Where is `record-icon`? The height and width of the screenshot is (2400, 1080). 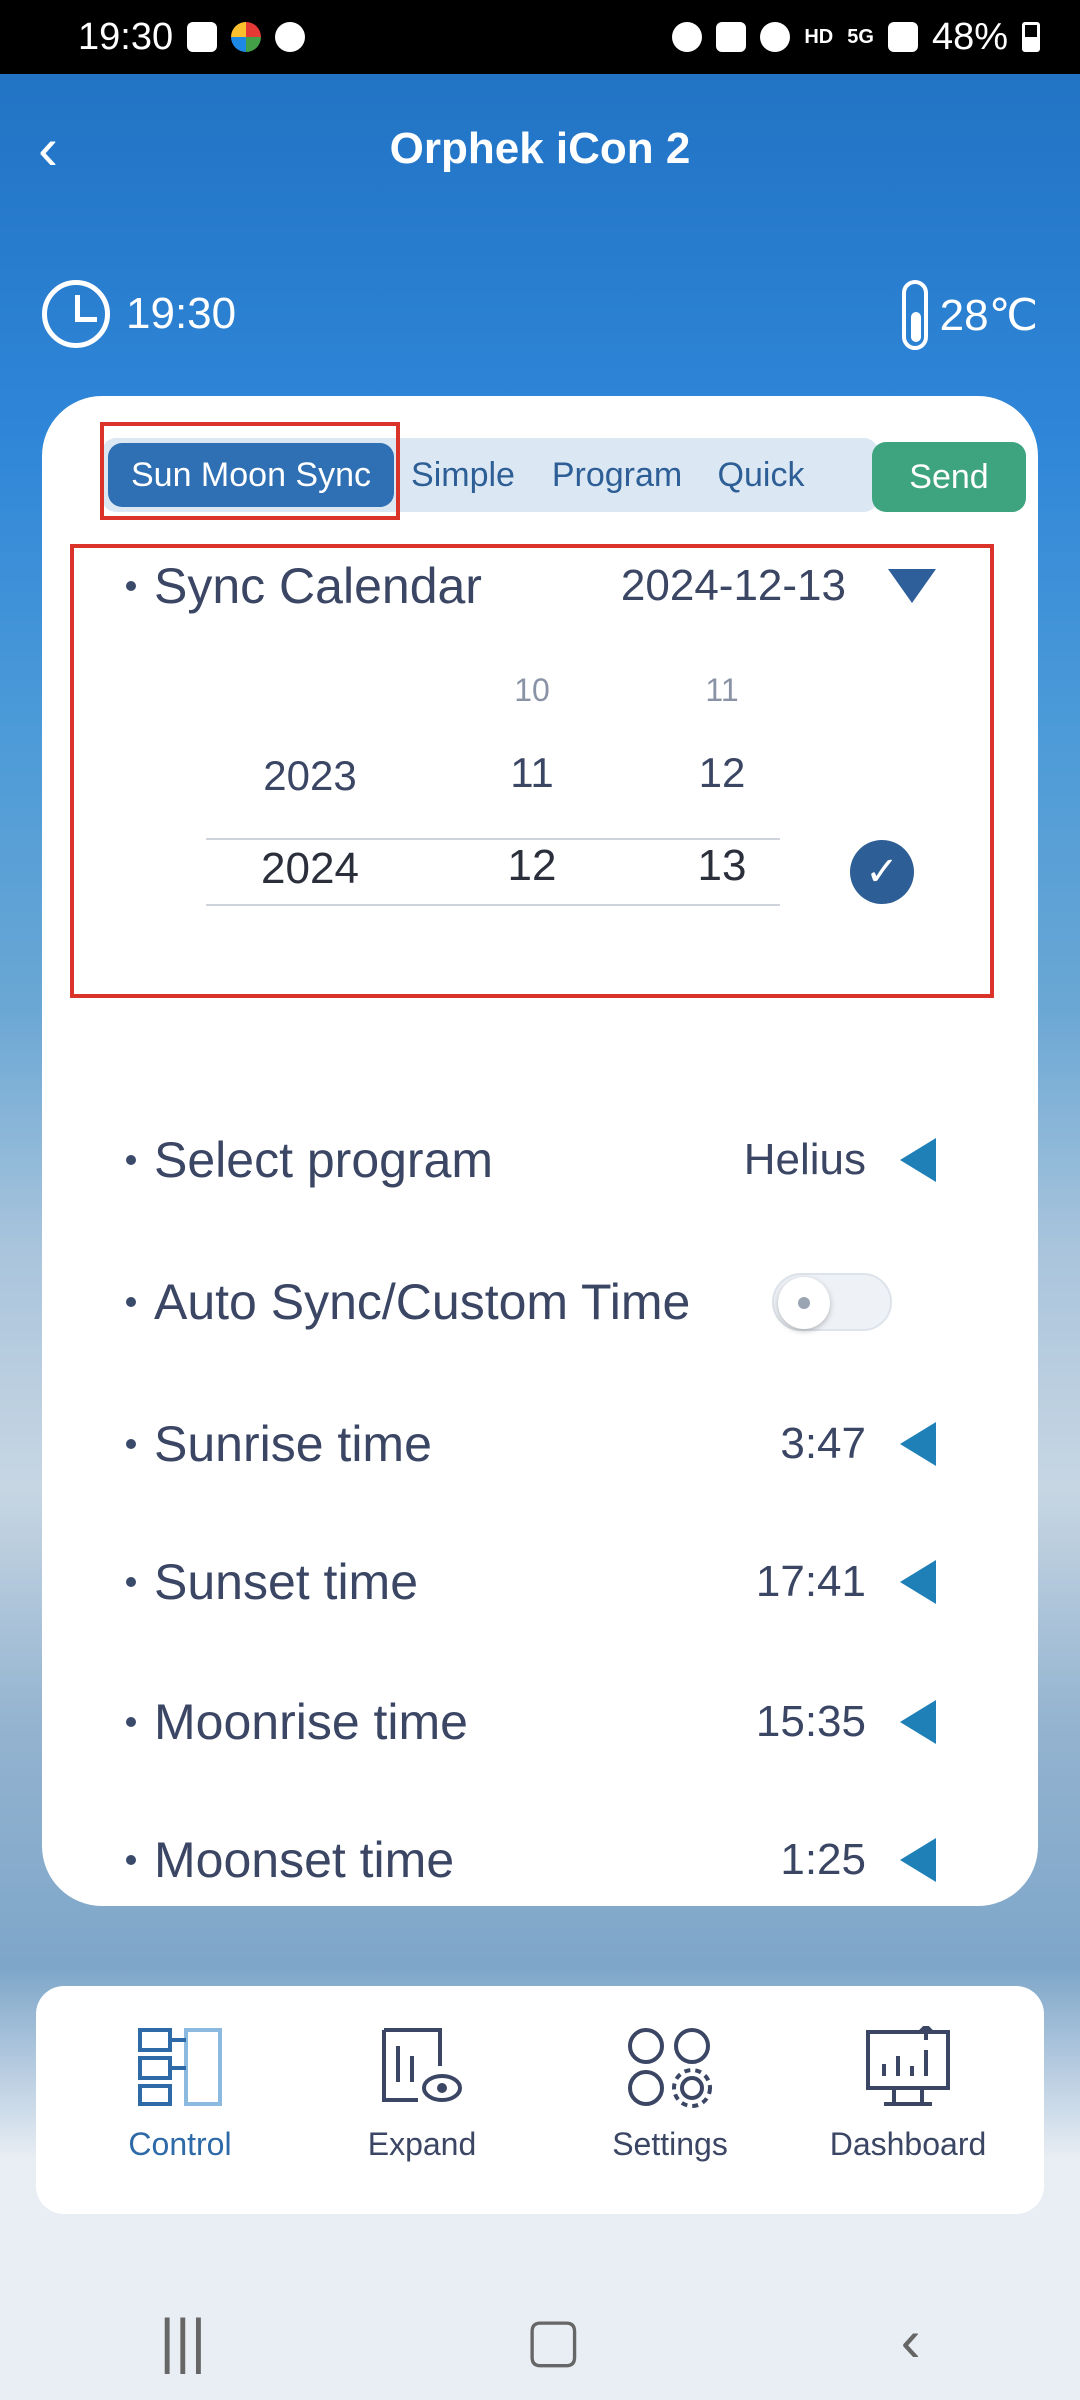 record-icon is located at coordinates (290, 37).